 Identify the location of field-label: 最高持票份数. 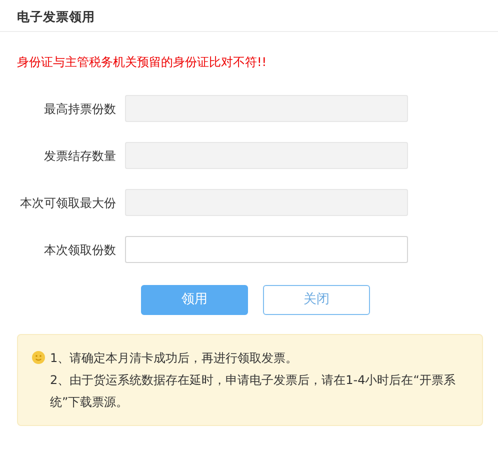
(80, 109).